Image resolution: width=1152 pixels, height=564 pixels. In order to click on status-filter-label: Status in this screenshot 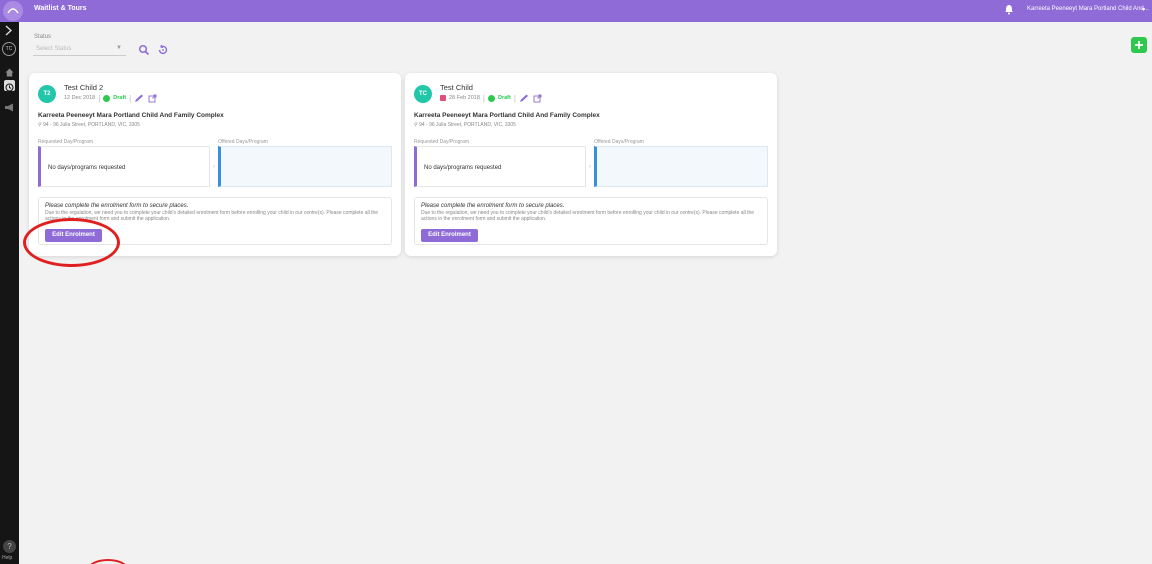, I will do `click(43, 37)`.